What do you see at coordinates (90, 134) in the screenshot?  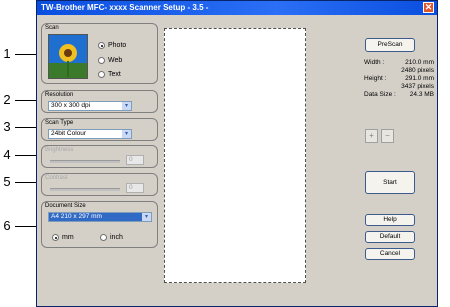 I see `scan-type-select: 24bit Colour ▾` at bounding box center [90, 134].